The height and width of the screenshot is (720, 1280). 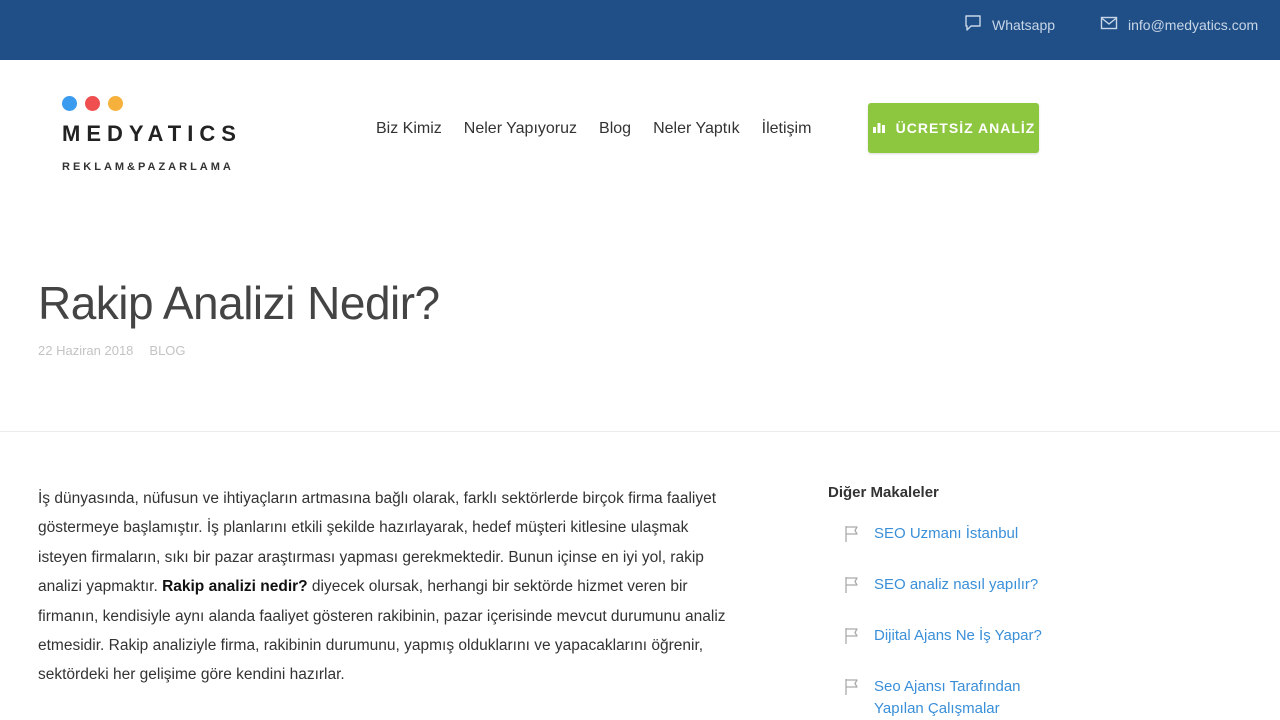 I want to click on chat-icon, so click(x=973, y=24).